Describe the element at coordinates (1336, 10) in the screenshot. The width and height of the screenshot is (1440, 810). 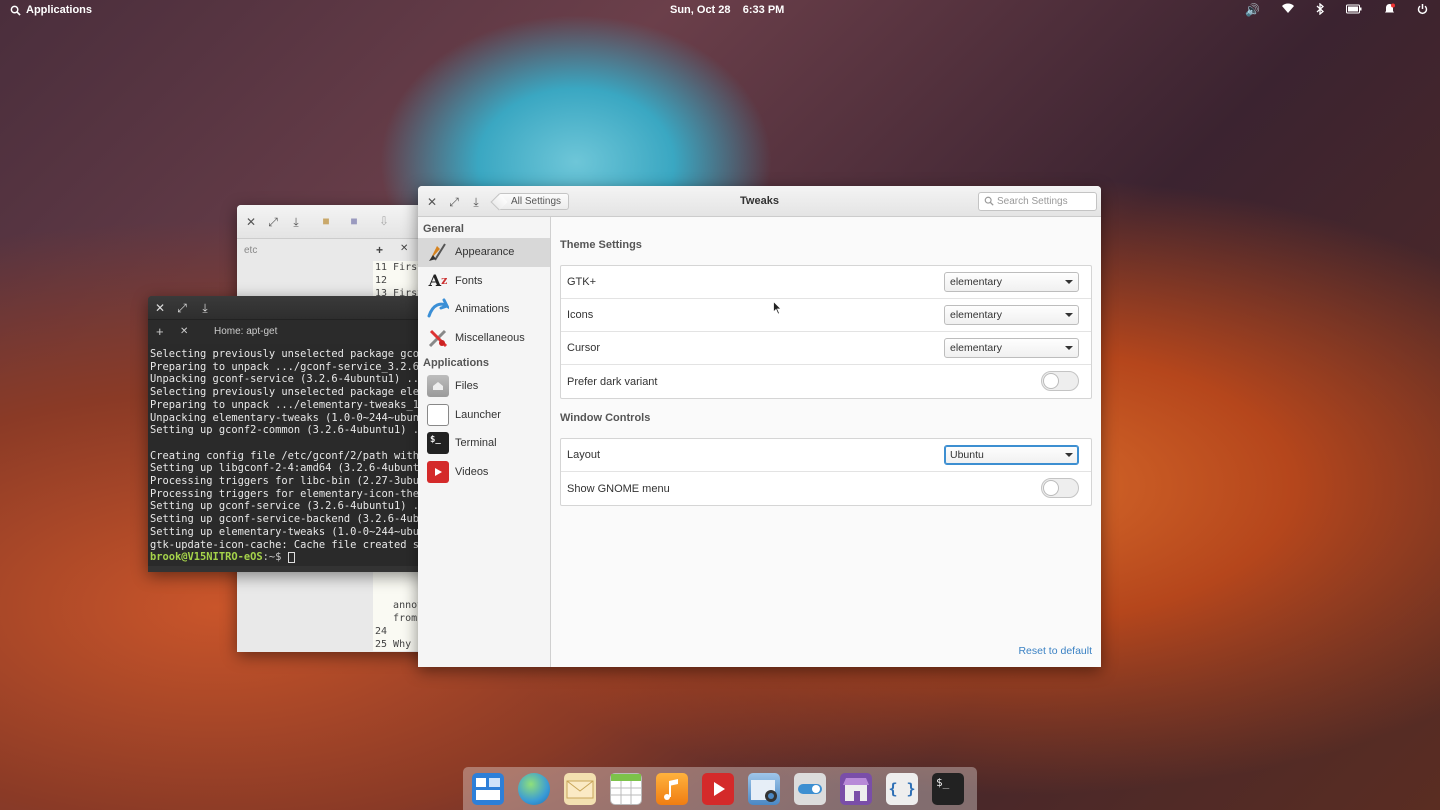
I see `indicator-area: 🔊` at that location.